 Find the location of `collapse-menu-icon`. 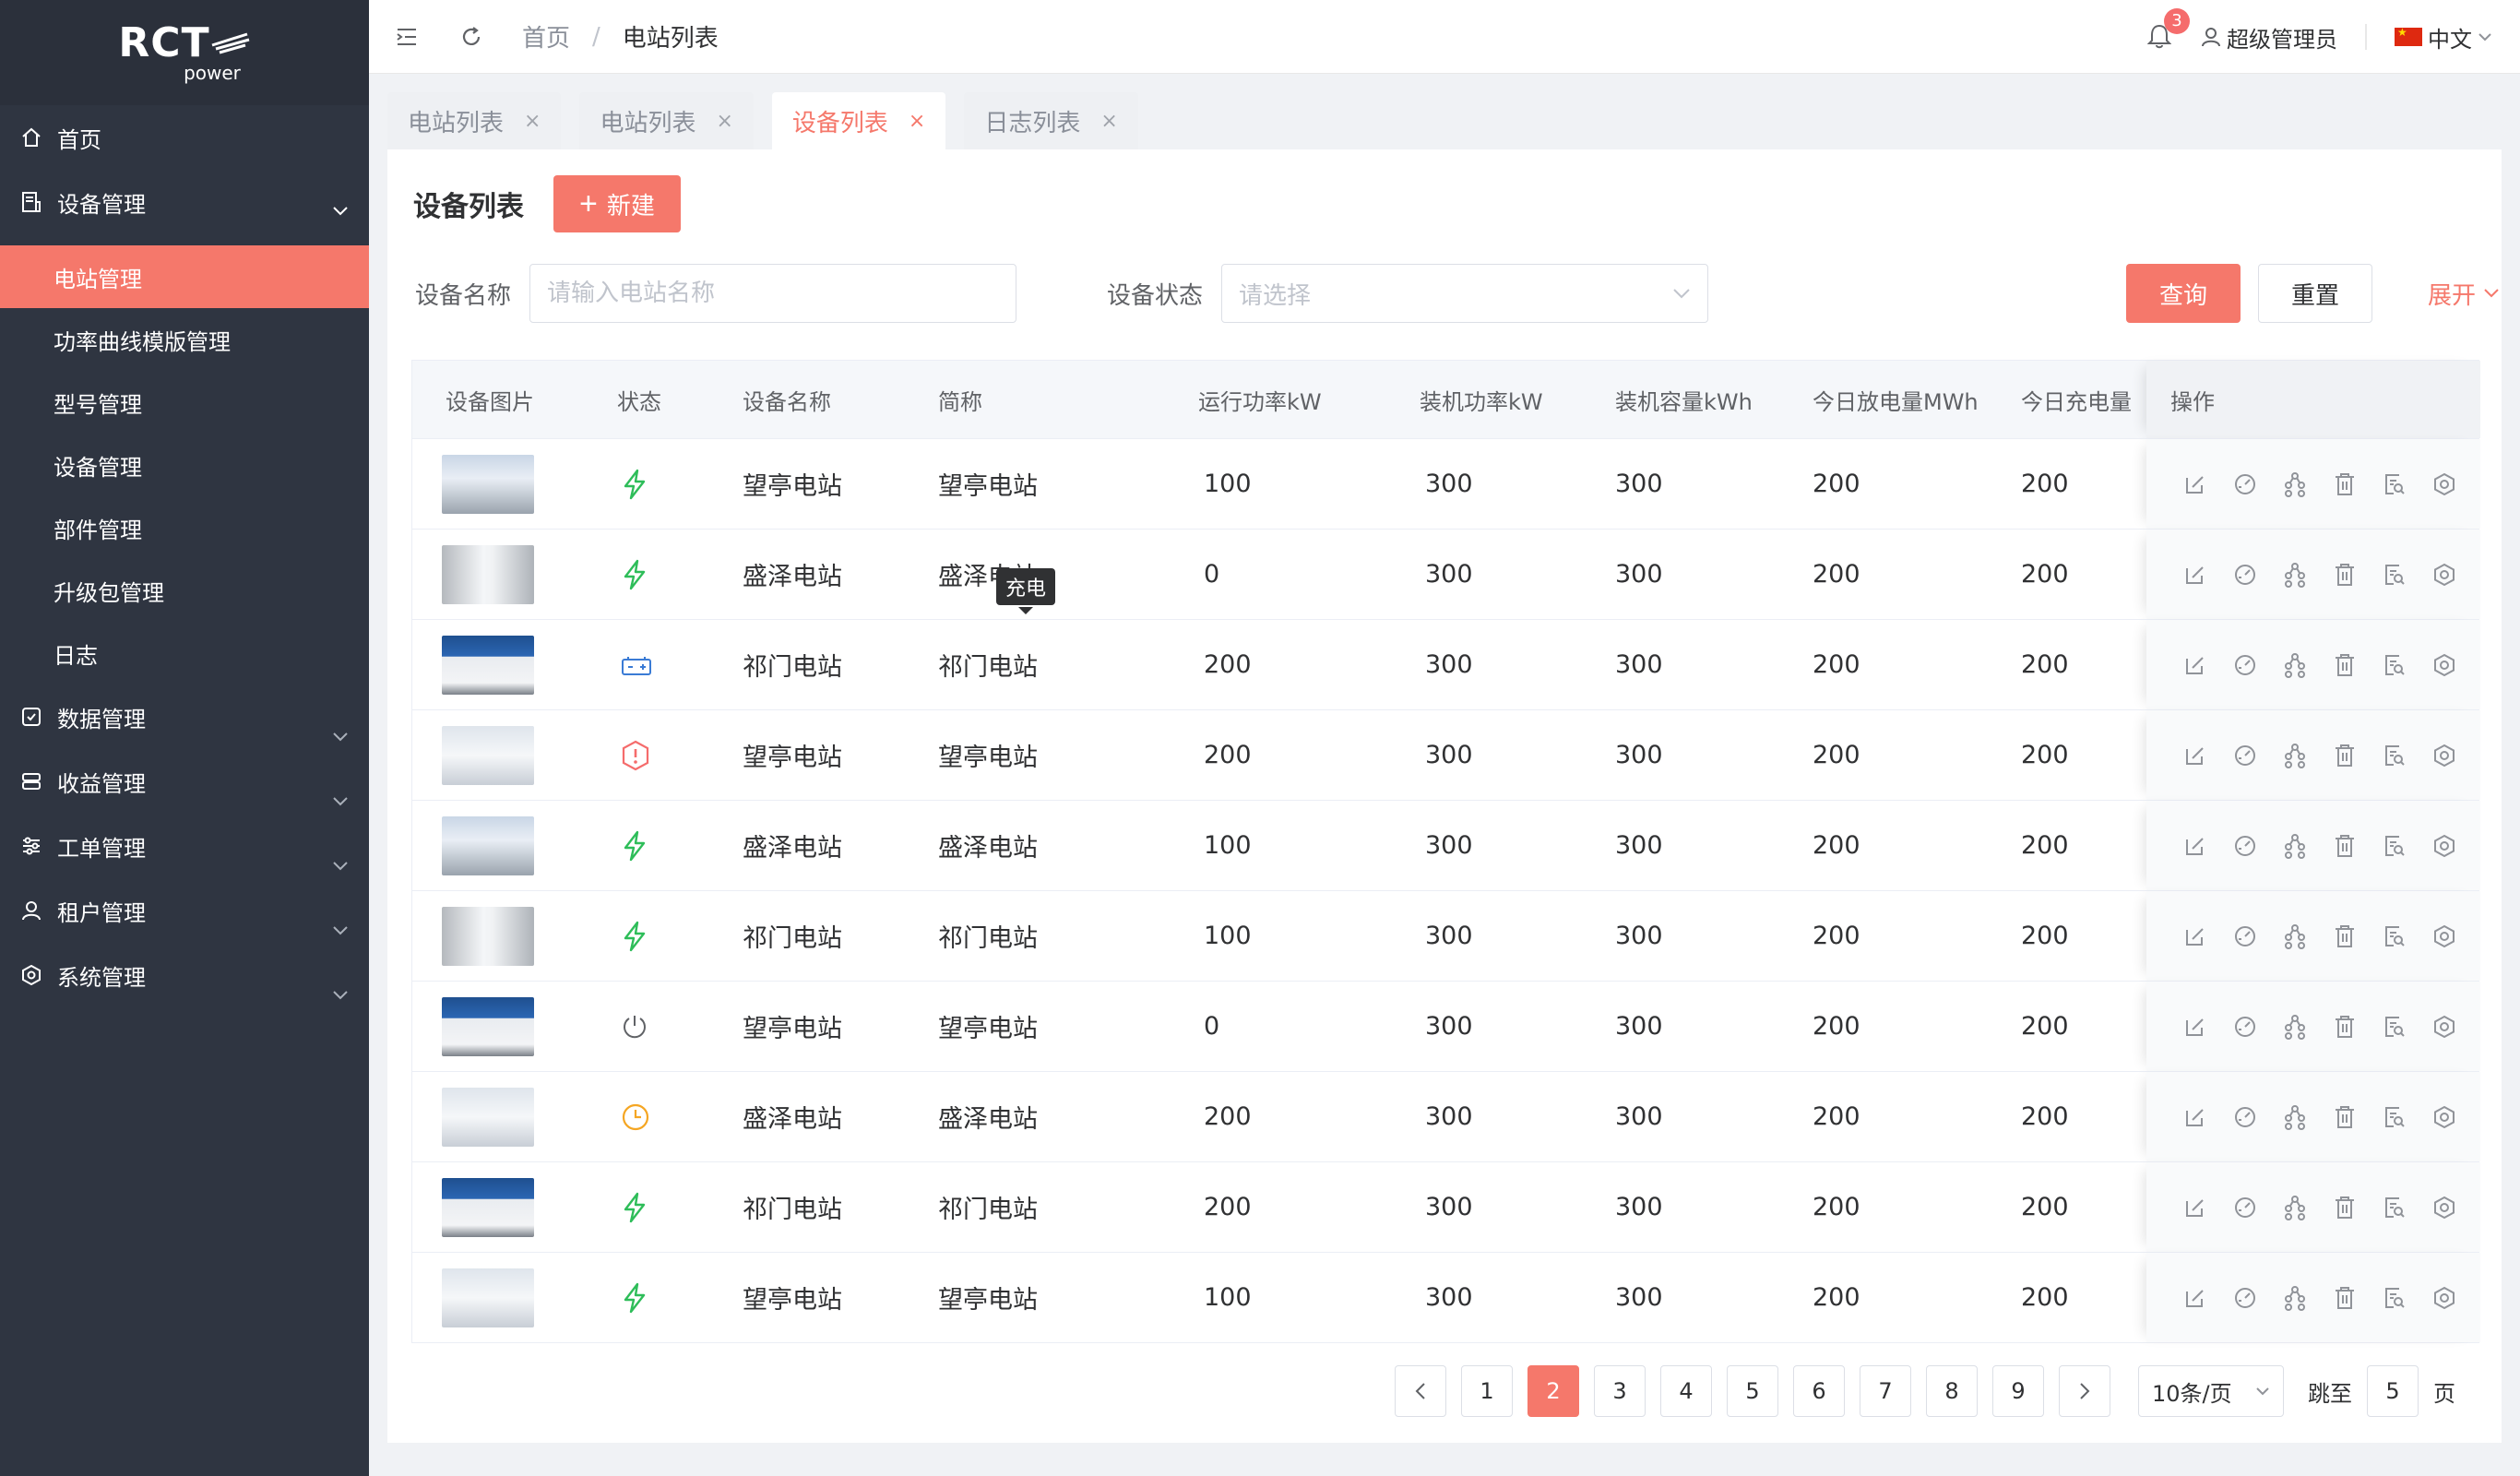

collapse-menu-icon is located at coordinates (407, 37).